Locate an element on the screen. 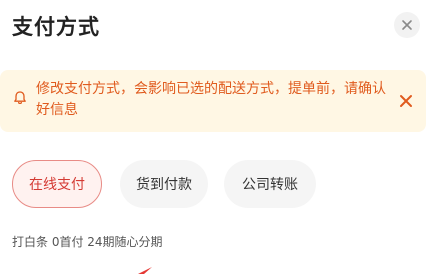  payment-option-transfer: 公司转账 is located at coordinates (270, 184).